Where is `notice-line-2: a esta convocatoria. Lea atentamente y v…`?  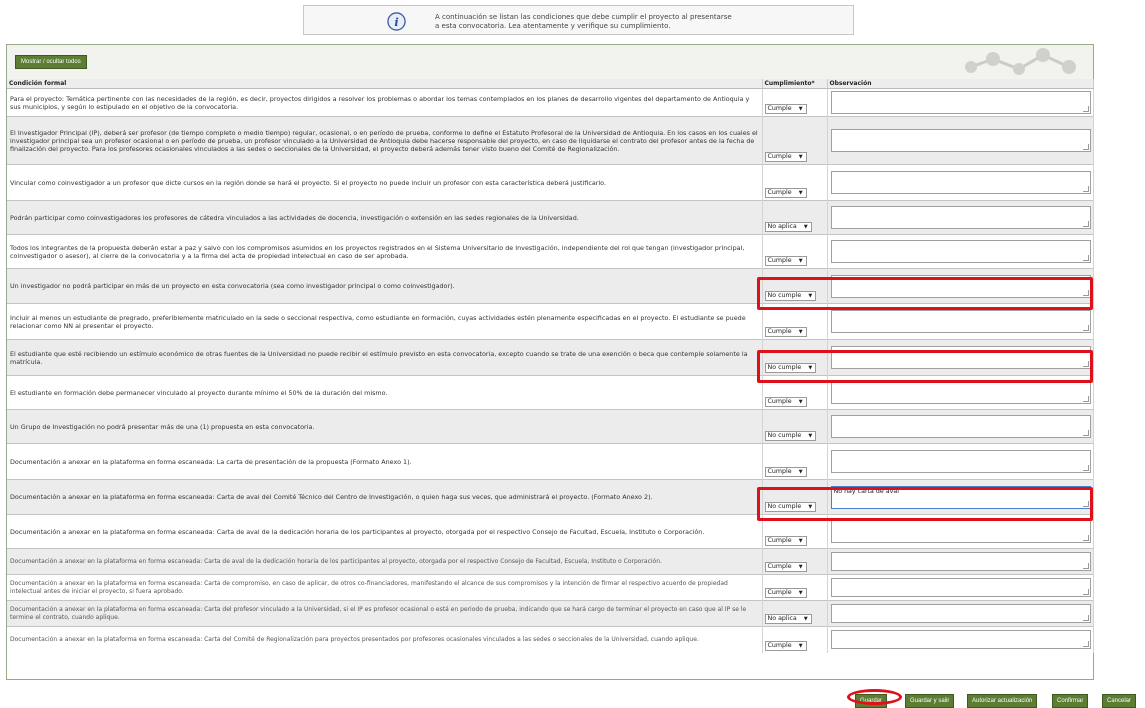 notice-line-2: a esta convocatoria. Lea atentamente y v… is located at coordinates (553, 26).